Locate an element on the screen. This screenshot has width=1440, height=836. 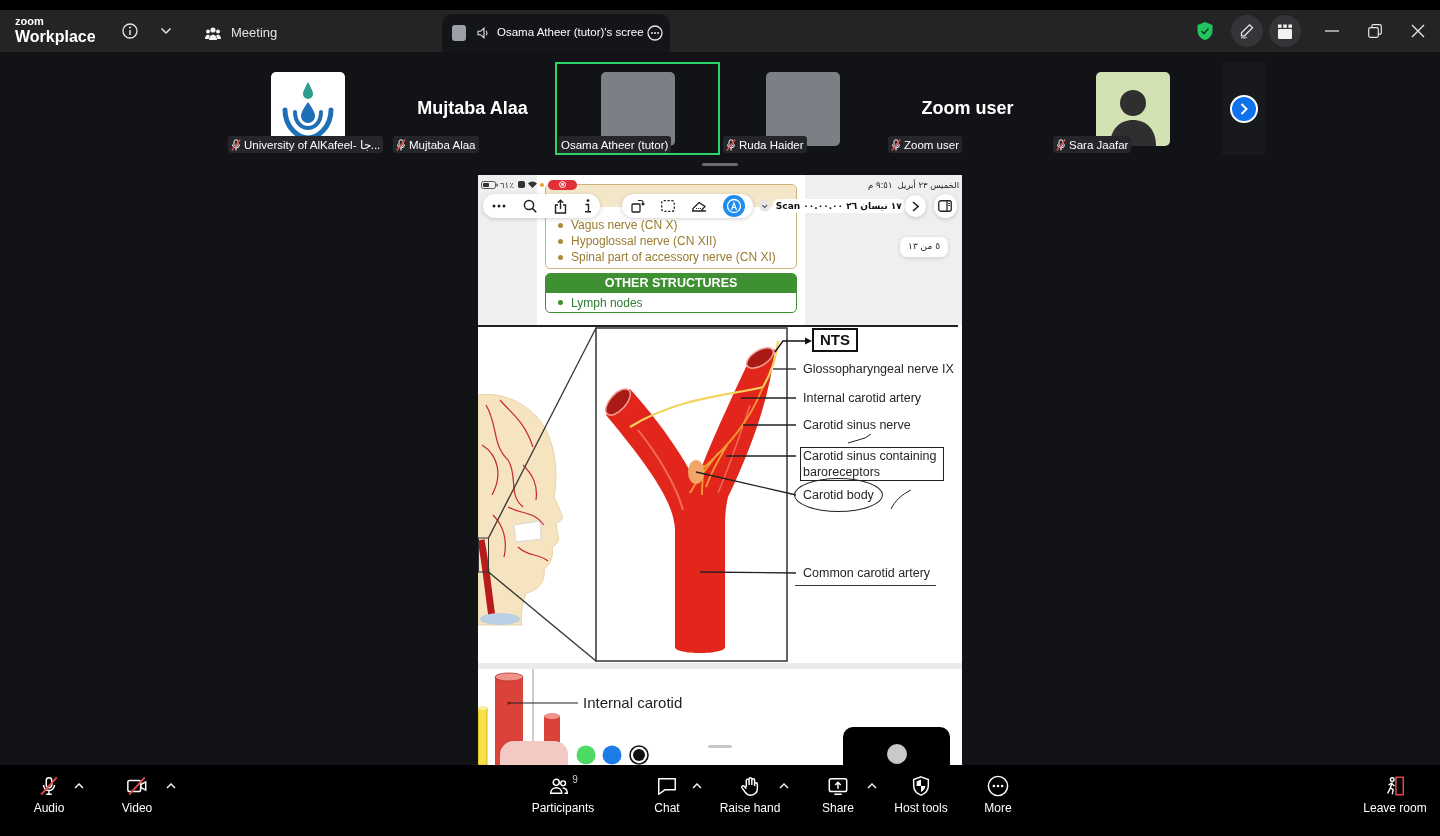
speaker-icon is located at coordinates (483, 33).